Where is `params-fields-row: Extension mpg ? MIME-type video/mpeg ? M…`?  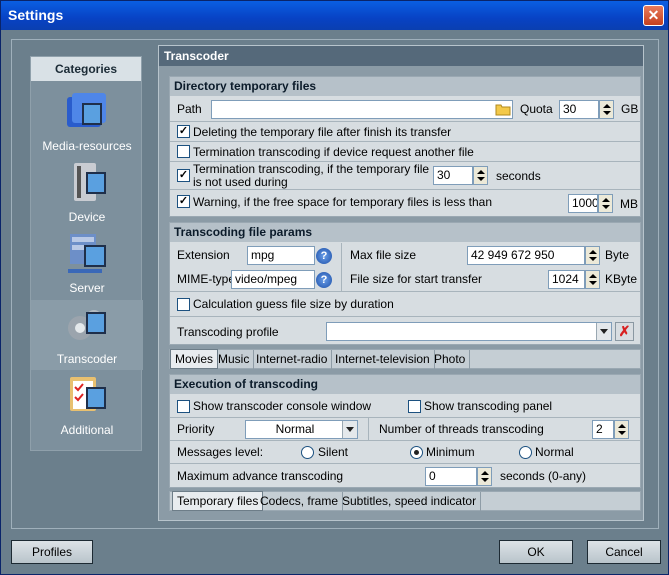 params-fields-row: Extension mpg ? MIME-type video/mpeg ? M… is located at coordinates (405, 267).